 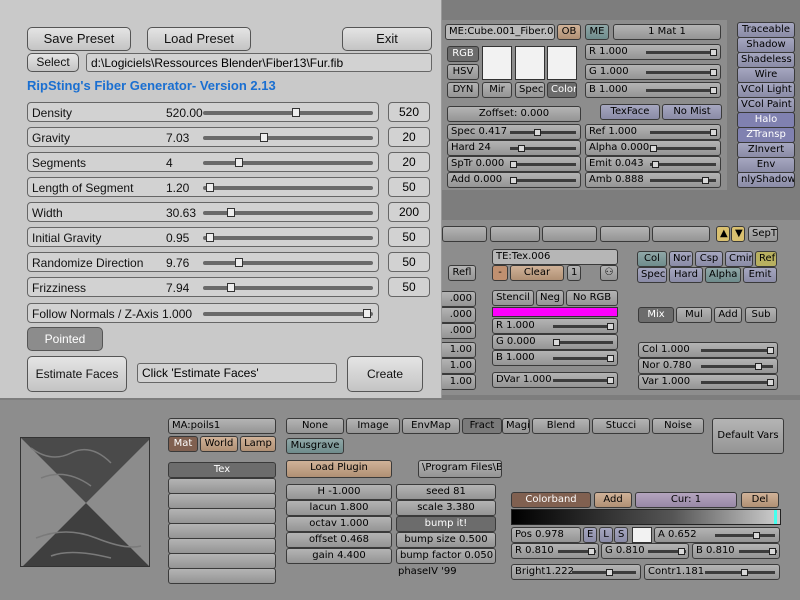 I want to click on colorband-a-slider: A 0.652, so click(x=717, y=535).